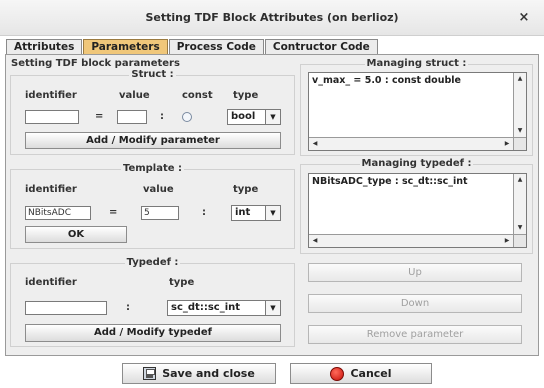 The height and width of the screenshot is (388, 544). Describe the element at coordinates (125, 46) in the screenshot. I see `tab-parameters: Parameters` at that location.